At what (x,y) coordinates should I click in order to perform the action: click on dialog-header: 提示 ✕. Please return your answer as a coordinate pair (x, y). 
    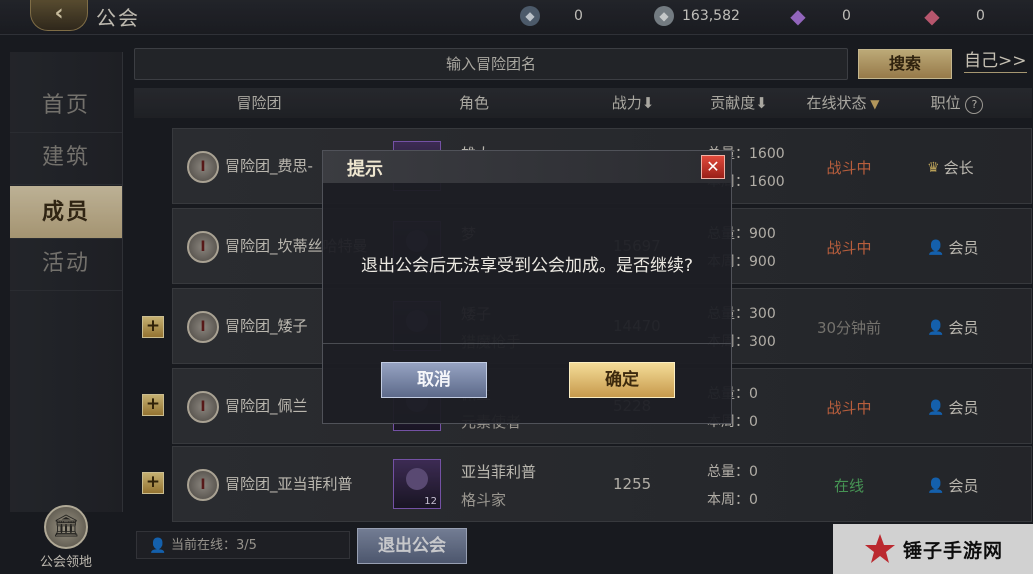
    Looking at the image, I should click on (527, 167).